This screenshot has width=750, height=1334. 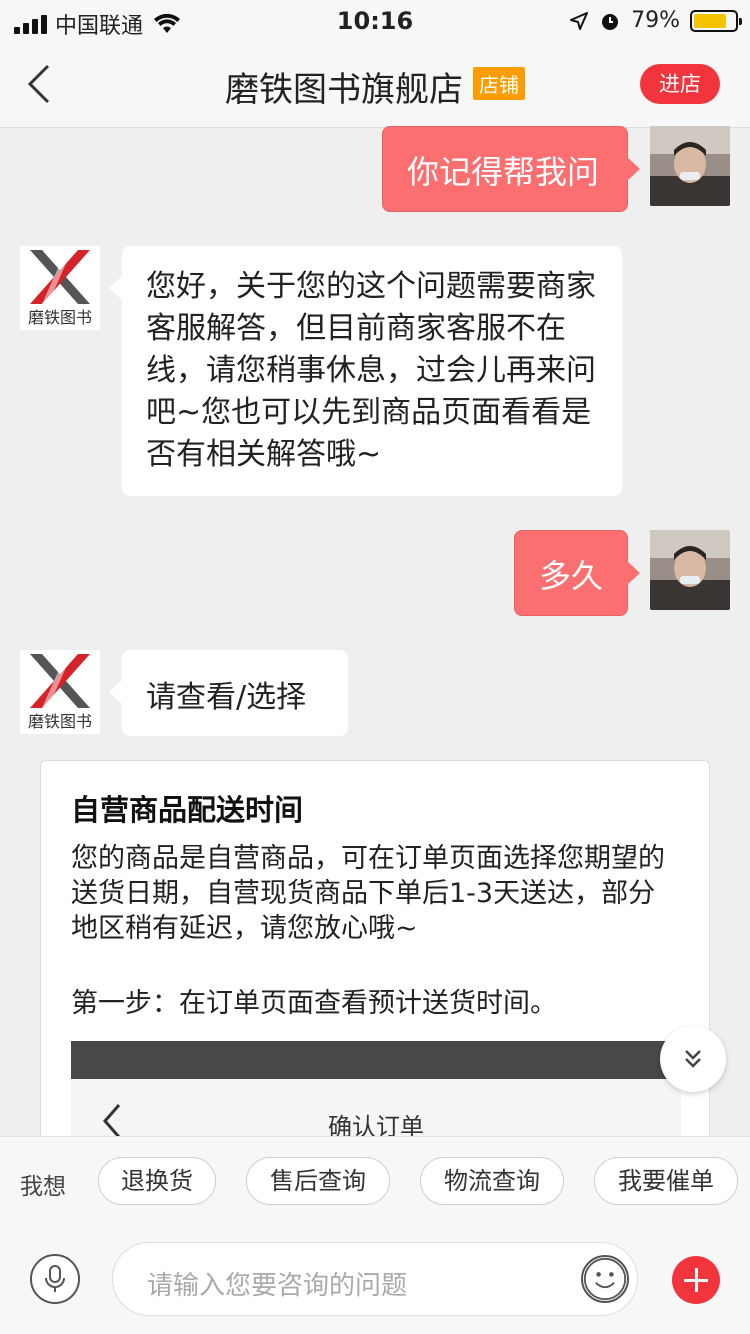 I want to click on microphone-button, so click(x=55, y=1279).